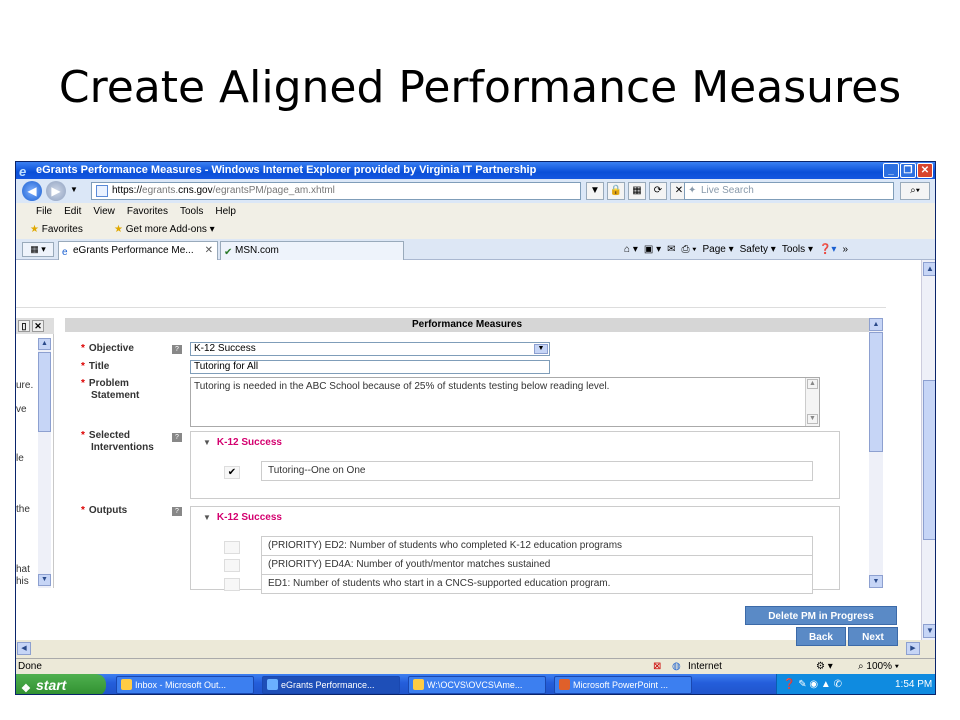  Describe the element at coordinates (242, 517) in the screenshot. I see `outputs-group-toggle: ▼ K-12 Success` at that location.